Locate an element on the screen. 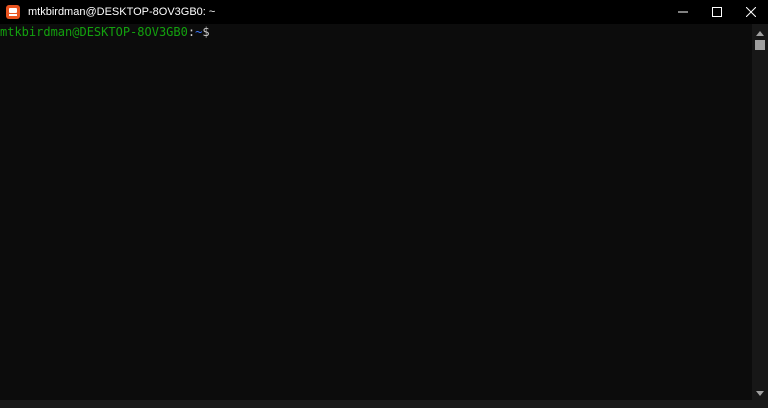  close-icon is located at coordinates (751, 12).